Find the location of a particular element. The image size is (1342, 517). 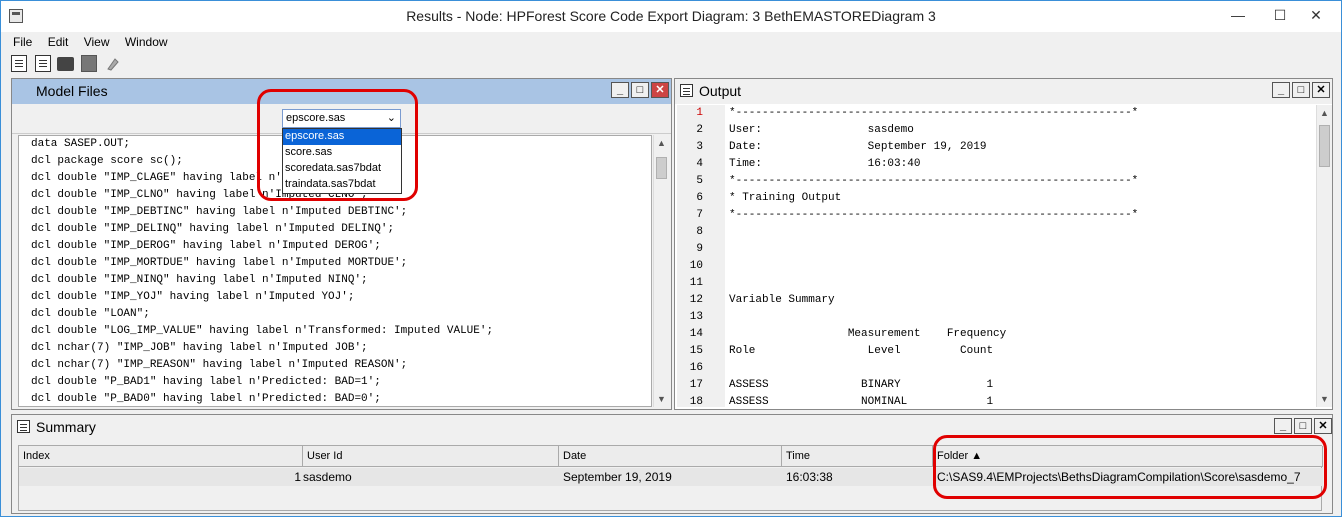

output-line: Time: 16:03:40 is located at coordinates (825, 164).